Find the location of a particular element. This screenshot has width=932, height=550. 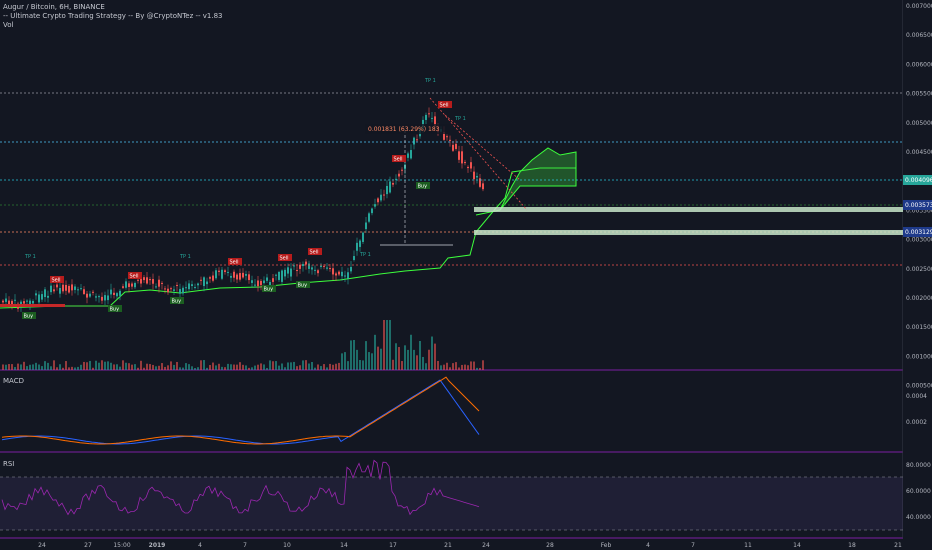

sell-signal-label: Sell is located at coordinates (56, 281).